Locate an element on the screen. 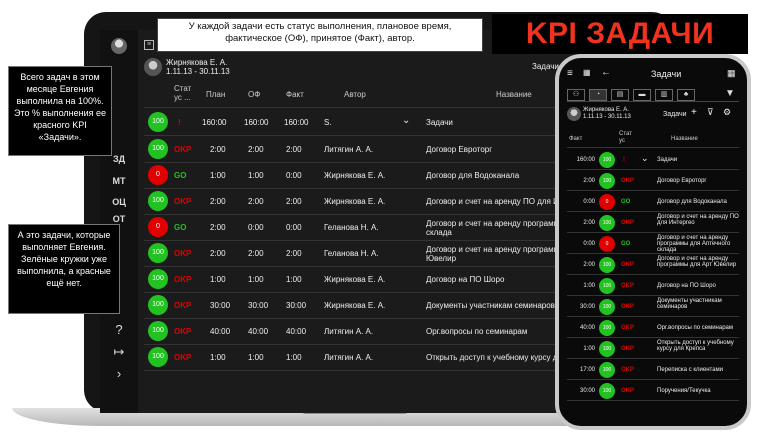  table-row: 0:00 0 GO Договор для Водоканала is located at coordinates (653, 202).